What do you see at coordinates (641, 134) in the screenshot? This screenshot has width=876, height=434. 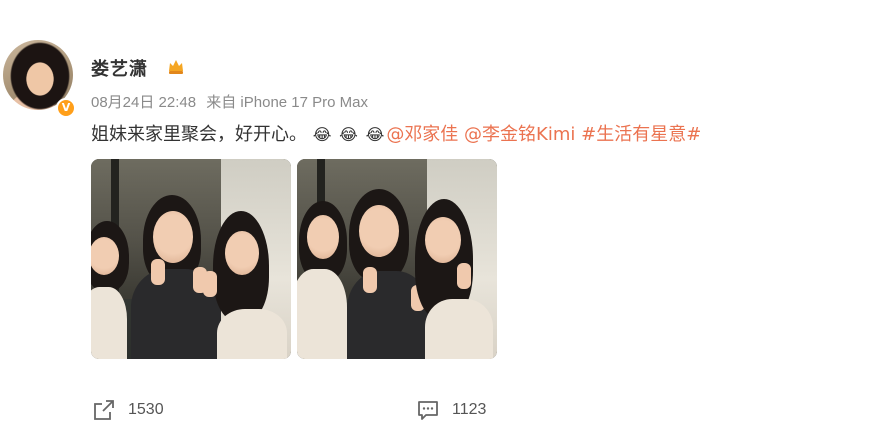 I see `hashtag-link: #生活有星意#` at bounding box center [641, 134].